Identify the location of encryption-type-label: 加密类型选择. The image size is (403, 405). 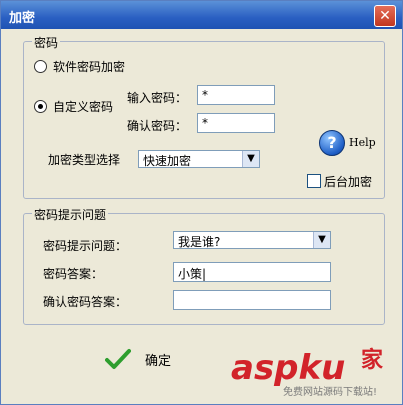
(84, 160).